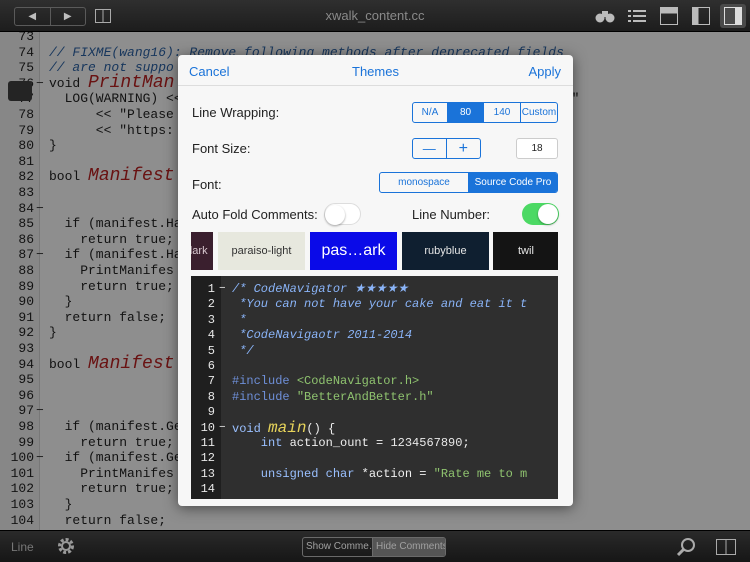 This screenshot has width=750, height=562. I want to click on preview-code: int action_ount = 1234567890;, so click(351, 443).